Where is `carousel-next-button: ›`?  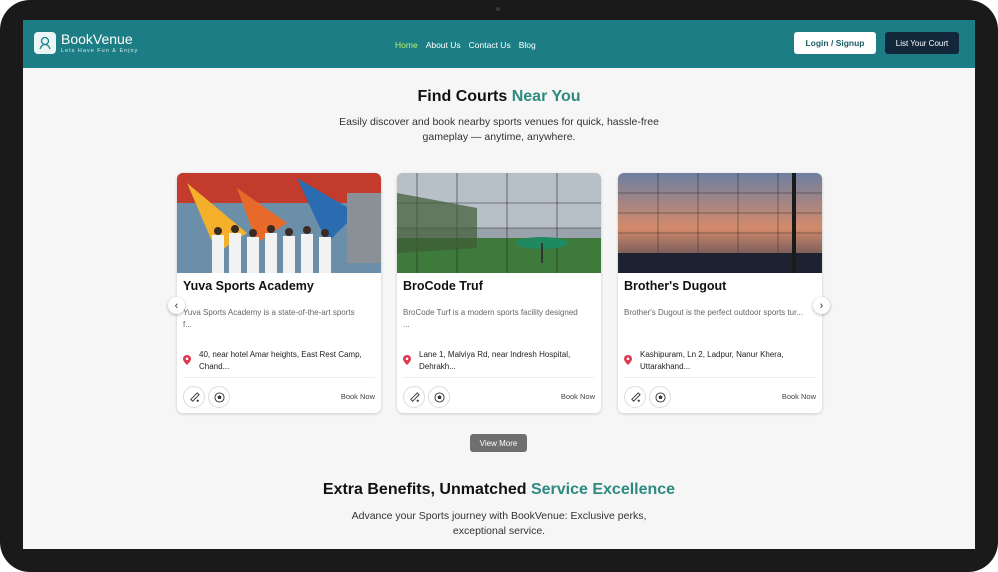 carousel-next-button: › is located at coordinates (821, 305).